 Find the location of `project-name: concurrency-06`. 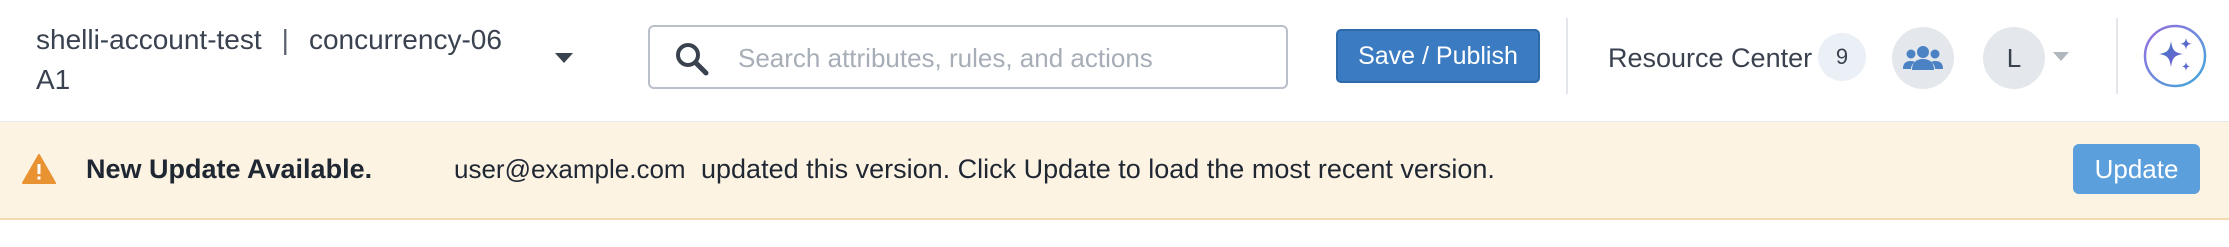

project-name: concurrency-06 is located at coordinates (405, 39).